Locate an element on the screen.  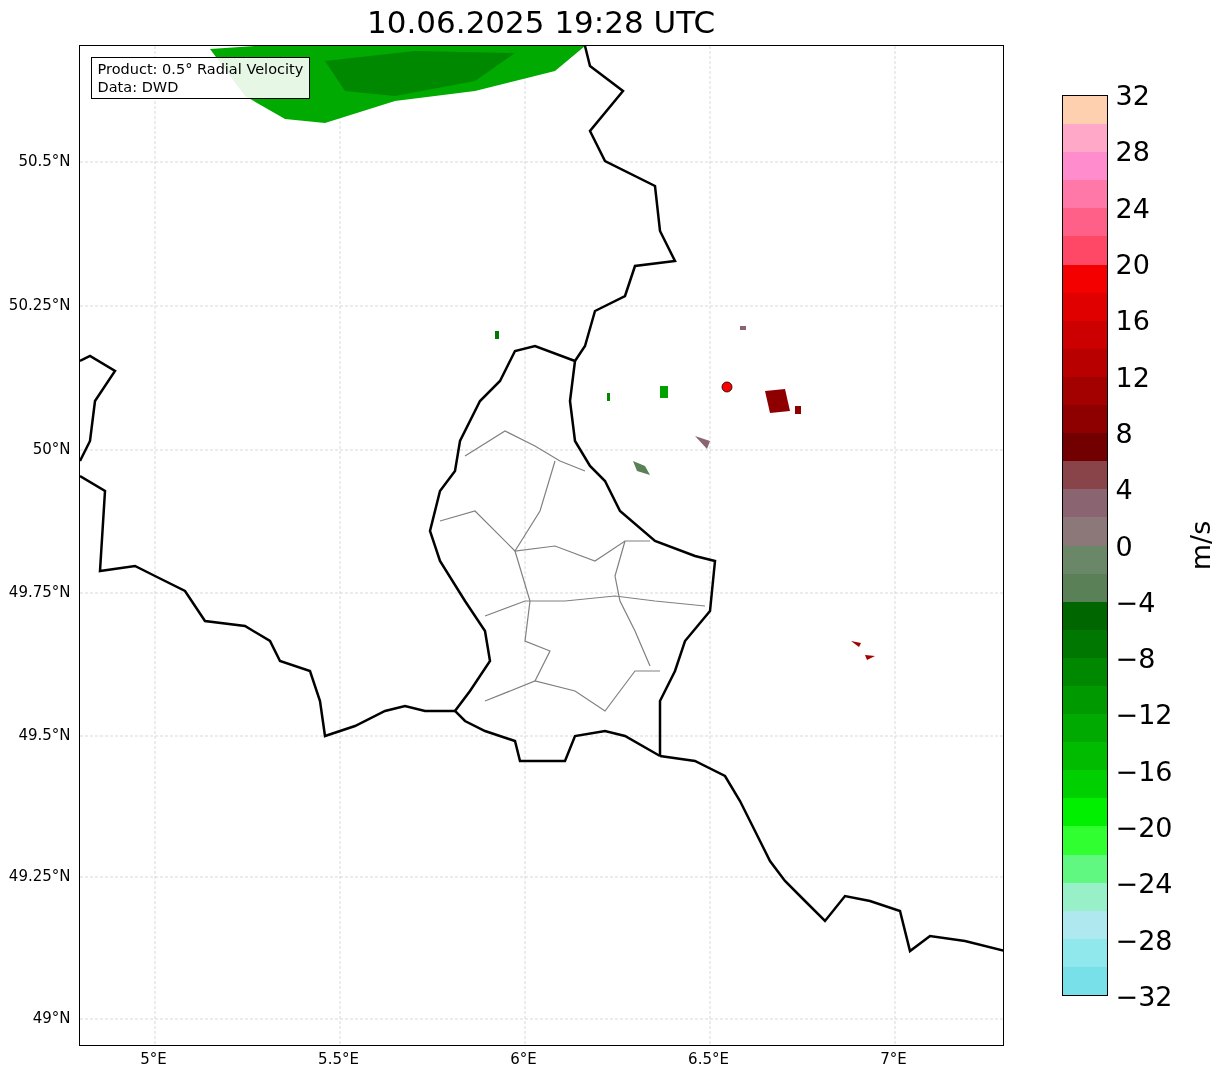
latitude-label: 49.5°N is located at coordinates (44, 735).